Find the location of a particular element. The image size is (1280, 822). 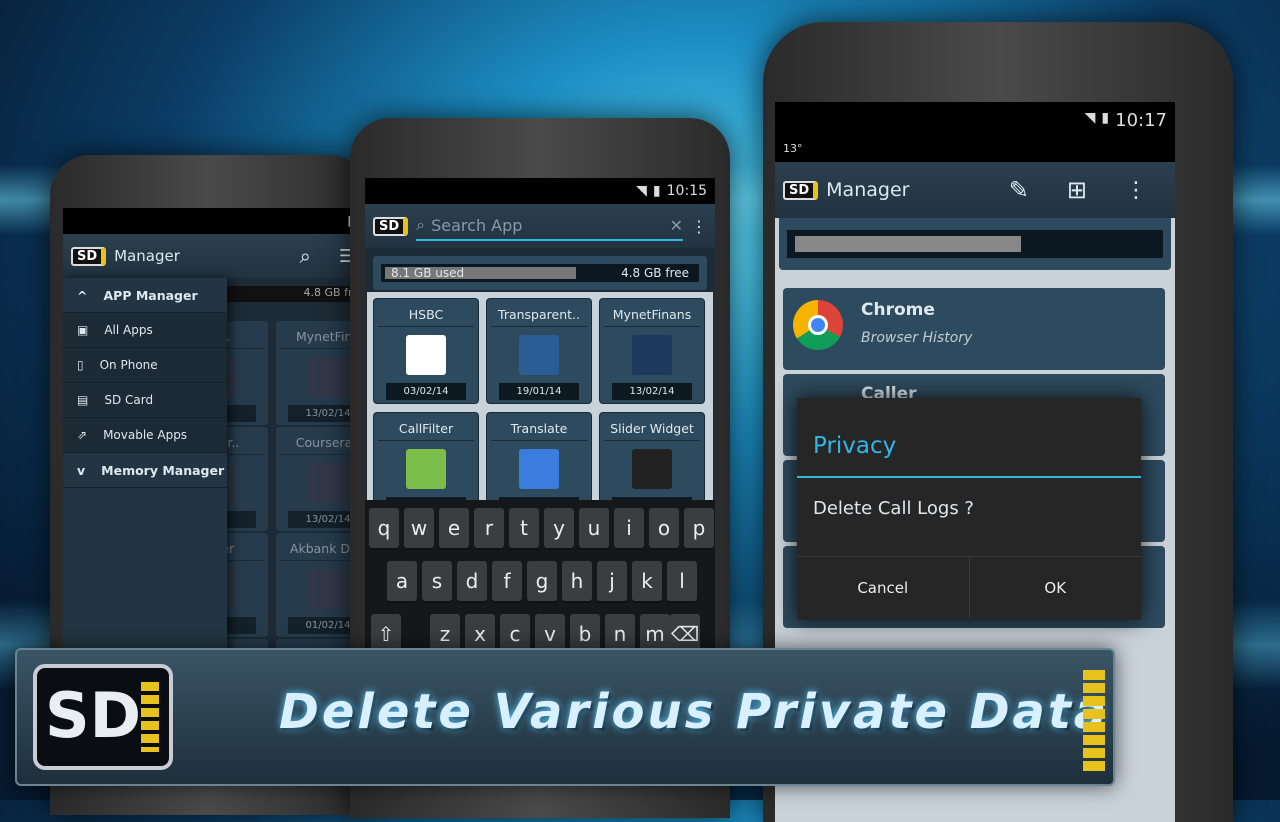

drawer-item-sd-card: ▤ SD Card is located at coordinates (145, 400).